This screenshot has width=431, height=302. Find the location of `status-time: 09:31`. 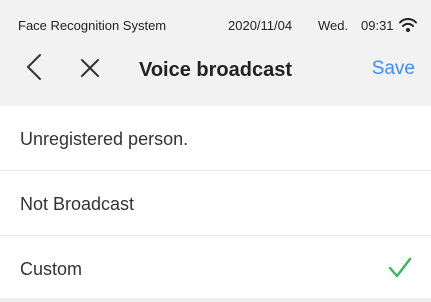

status-time: 09:31 is located at coordinates (377, 25).